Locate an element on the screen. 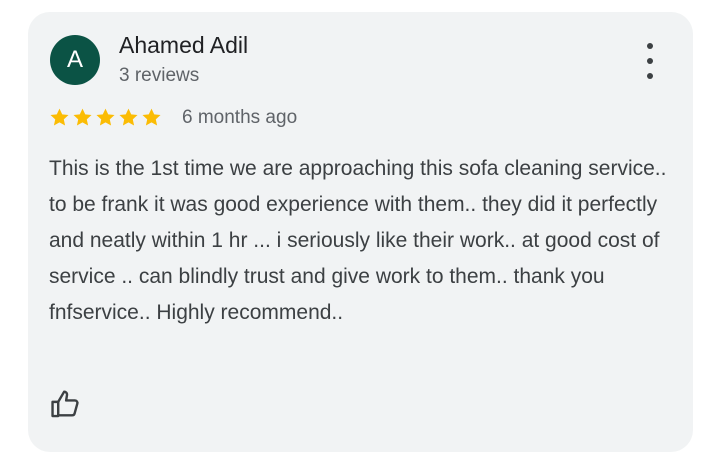 The width and height of the screenshot is (708, 469). avatar-initial: A is located at coordinates (74, 59).